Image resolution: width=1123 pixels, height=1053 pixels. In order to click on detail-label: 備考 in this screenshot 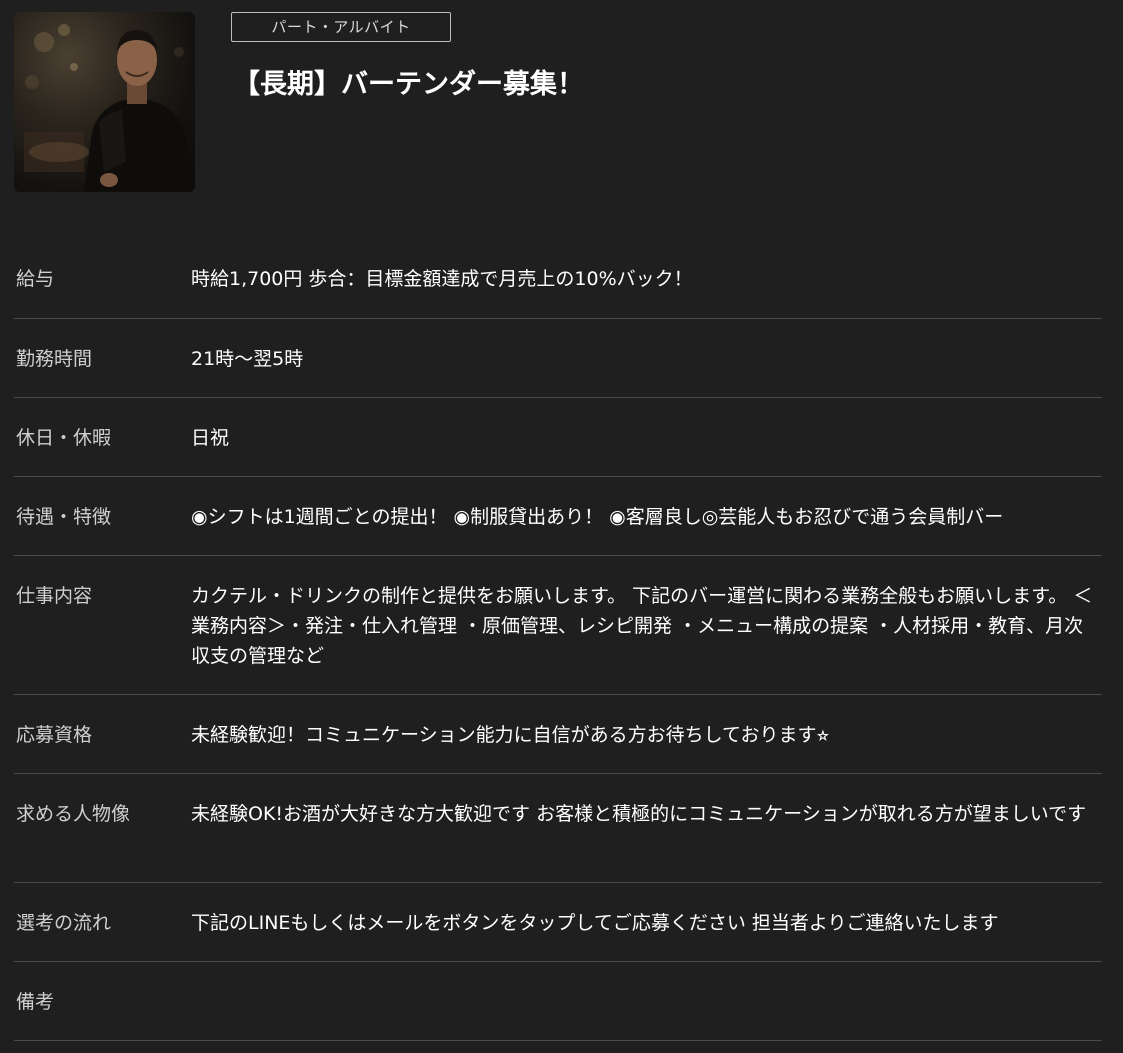, I will do `click(35, 1002)`.